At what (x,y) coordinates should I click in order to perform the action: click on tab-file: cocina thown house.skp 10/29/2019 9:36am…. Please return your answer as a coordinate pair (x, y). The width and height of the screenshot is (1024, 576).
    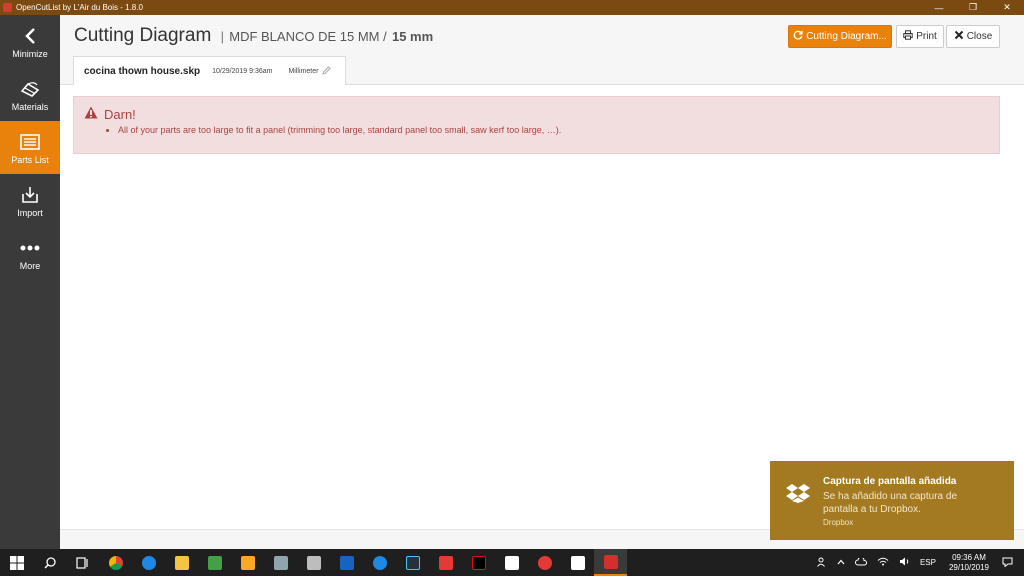
    Looking at the image, I should click on (209, 70).